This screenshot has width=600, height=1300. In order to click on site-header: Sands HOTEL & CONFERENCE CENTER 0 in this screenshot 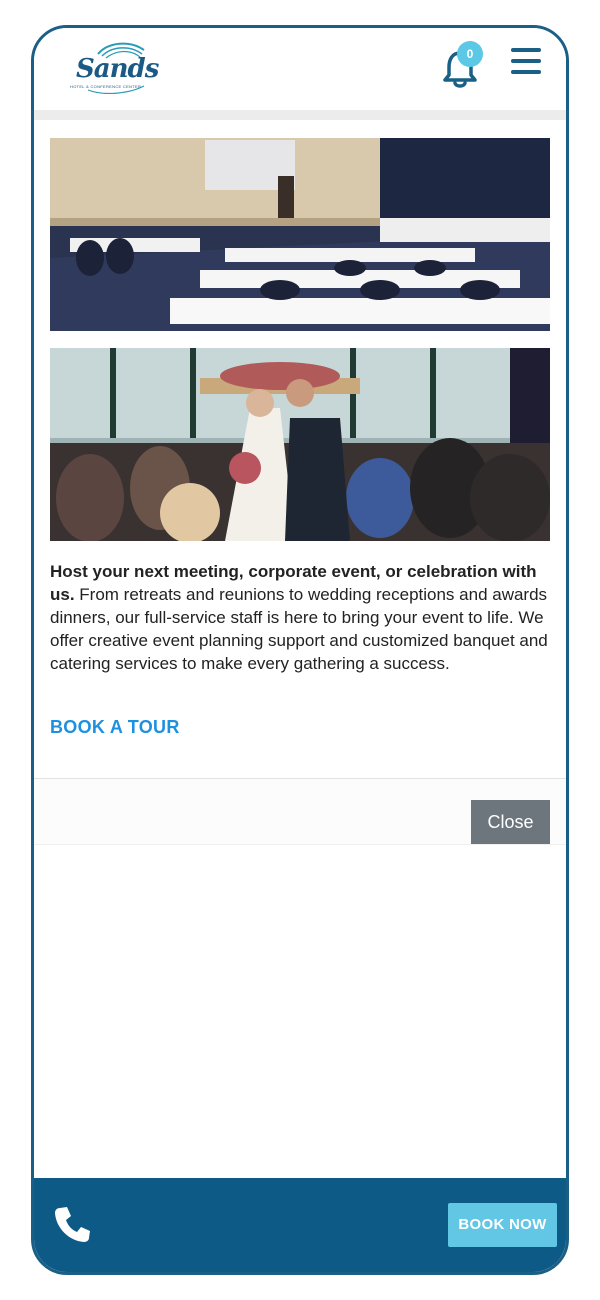, I will do `click(300, 69)`.